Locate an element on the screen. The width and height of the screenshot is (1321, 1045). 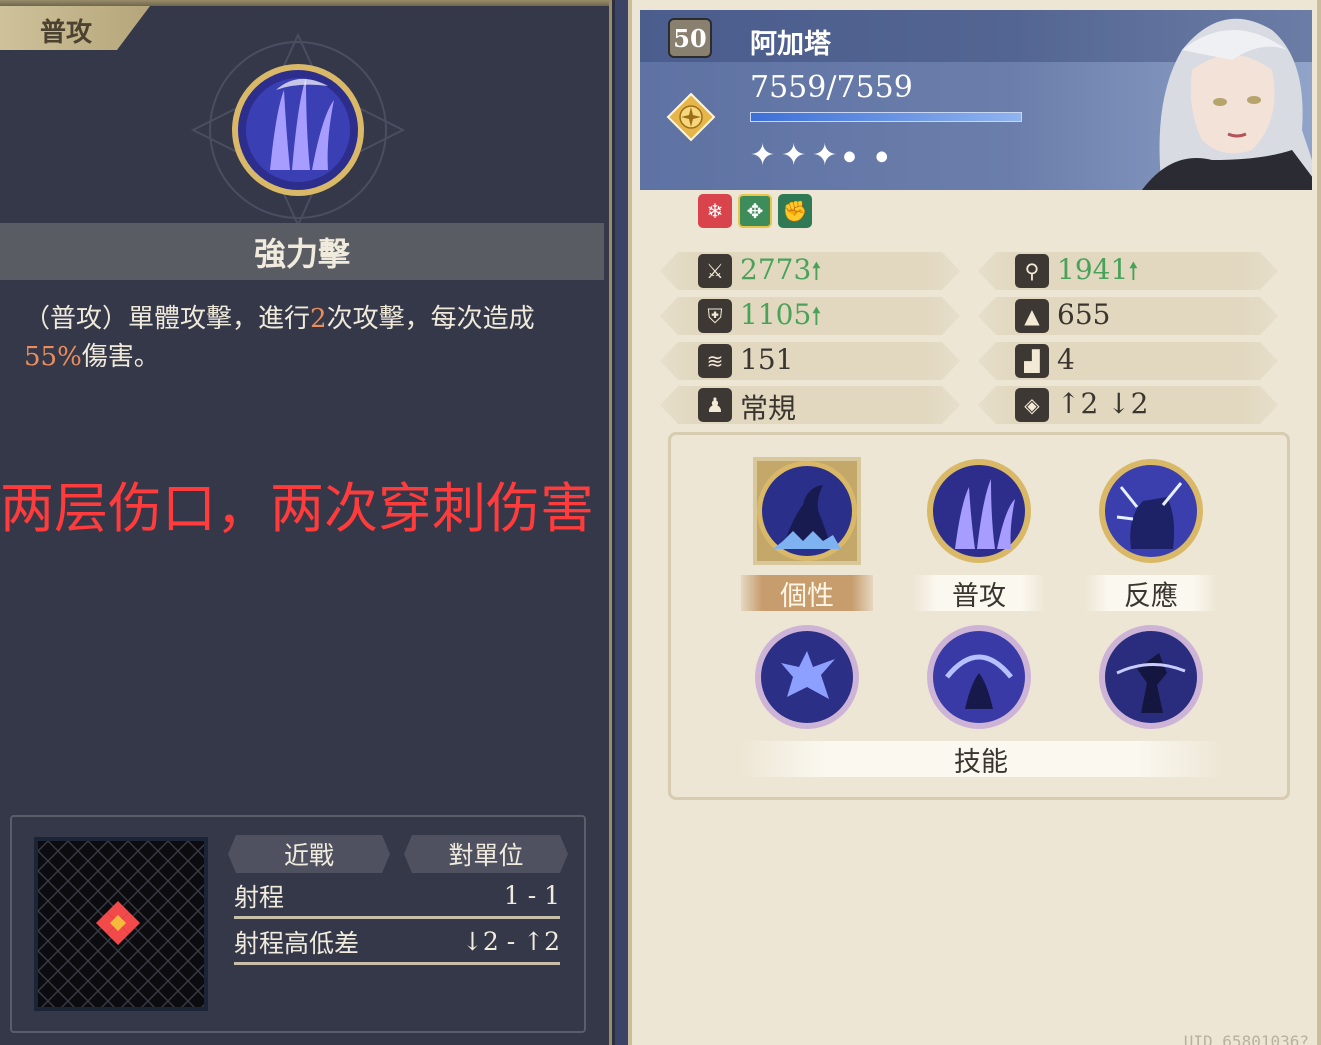
range-row: 射程 1 - 1 is located at coordinates (397, 897).